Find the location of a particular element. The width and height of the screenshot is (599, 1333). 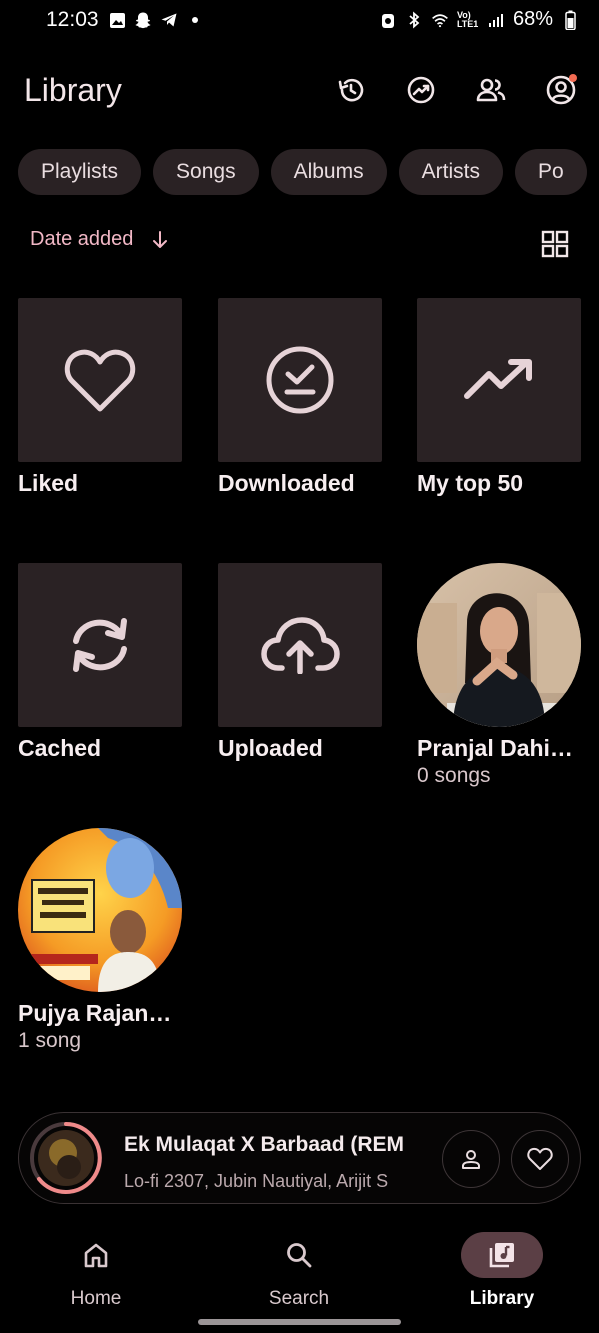

app-header: Library is located at coordinates (299, 91).